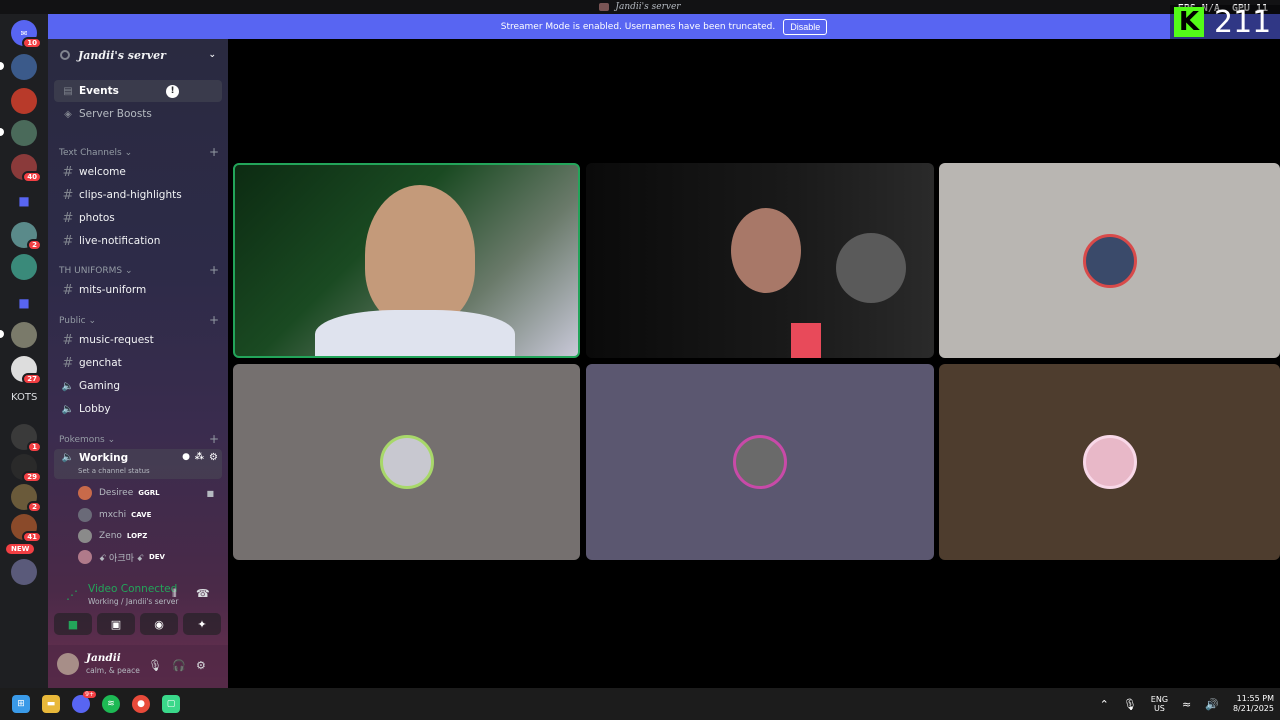  I want to click on server-icon: 40, so click(26, 168).